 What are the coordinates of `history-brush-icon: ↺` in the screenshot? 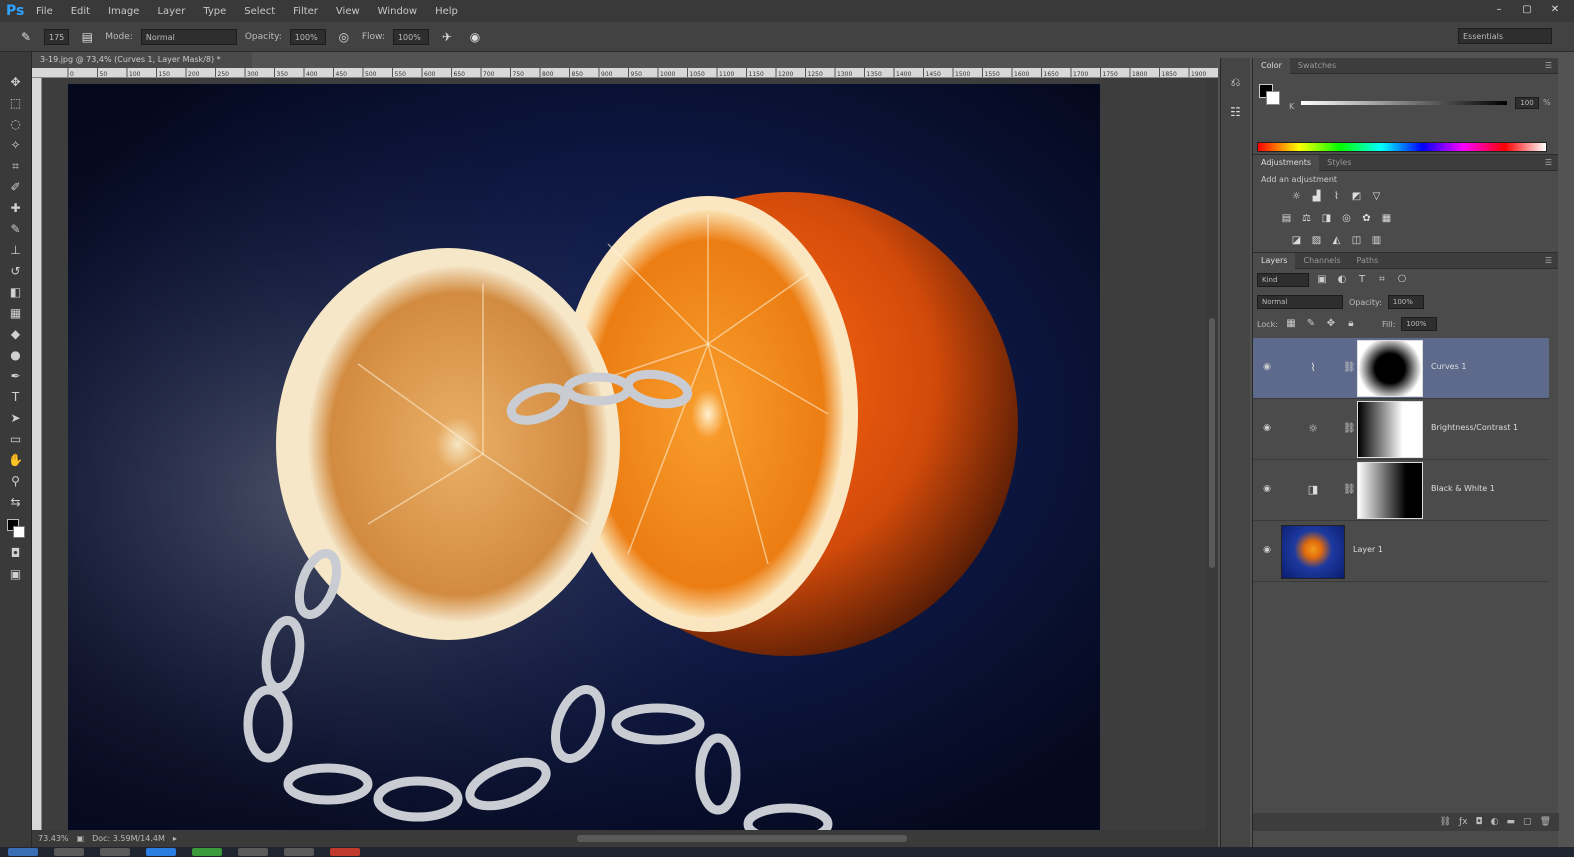 It's located at (16, 271).